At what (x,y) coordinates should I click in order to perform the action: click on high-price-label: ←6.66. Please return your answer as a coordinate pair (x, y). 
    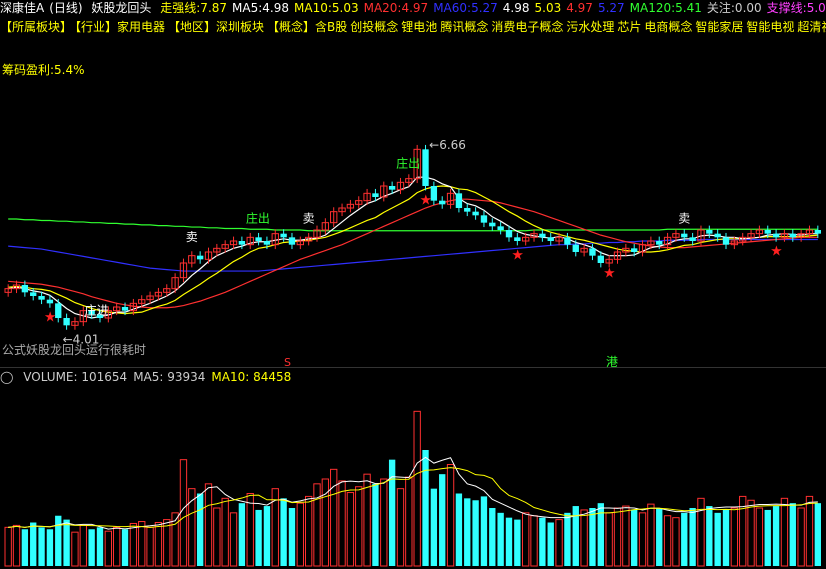
    Looking at the image, I should click on (447, 145).